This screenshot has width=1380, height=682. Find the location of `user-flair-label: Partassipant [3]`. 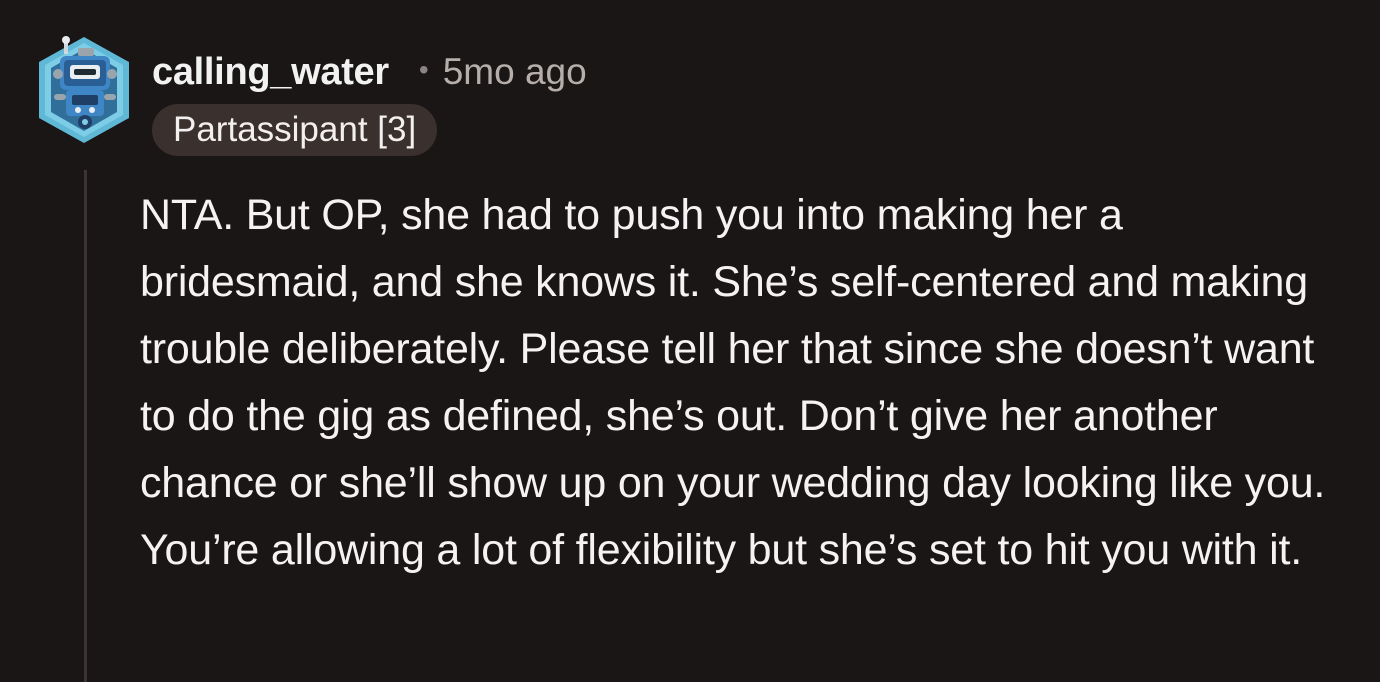

user-flair-label: Partassipant [3] is located at coordinates (295, 129).